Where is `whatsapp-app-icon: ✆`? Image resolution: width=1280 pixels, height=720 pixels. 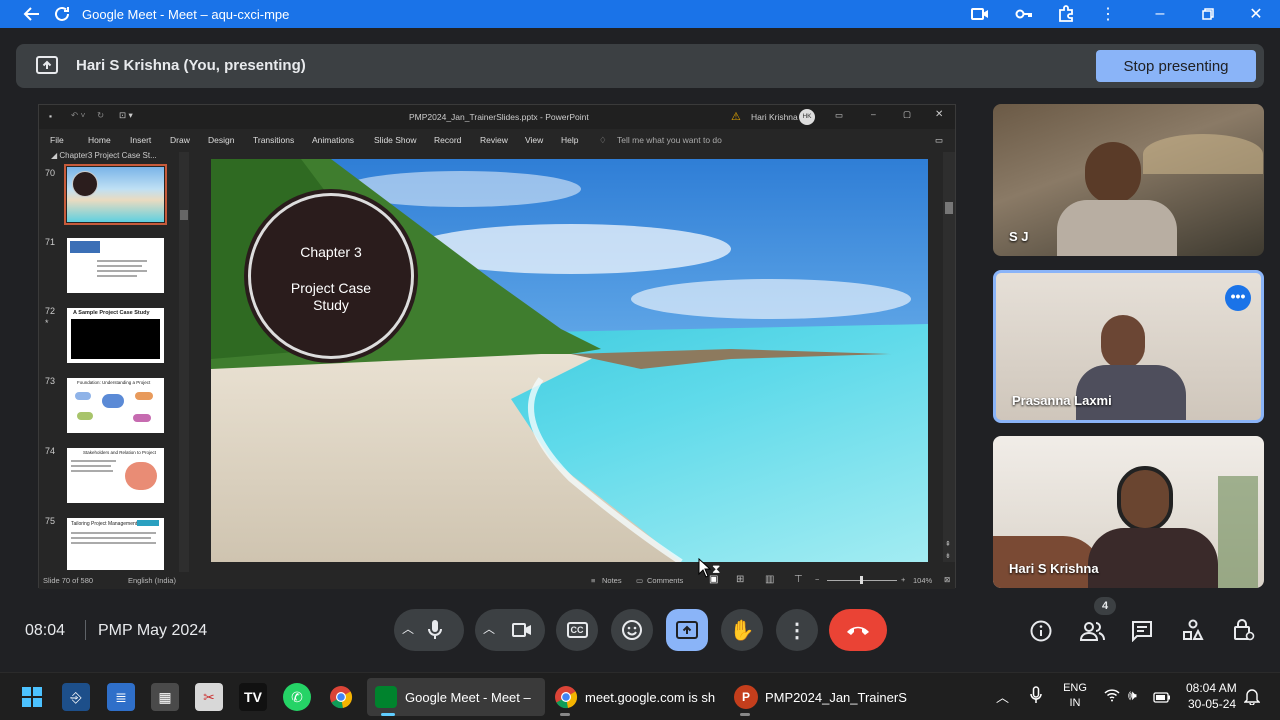 whatsapp-app-icon: ✆ is located at coordinates (297, 697).